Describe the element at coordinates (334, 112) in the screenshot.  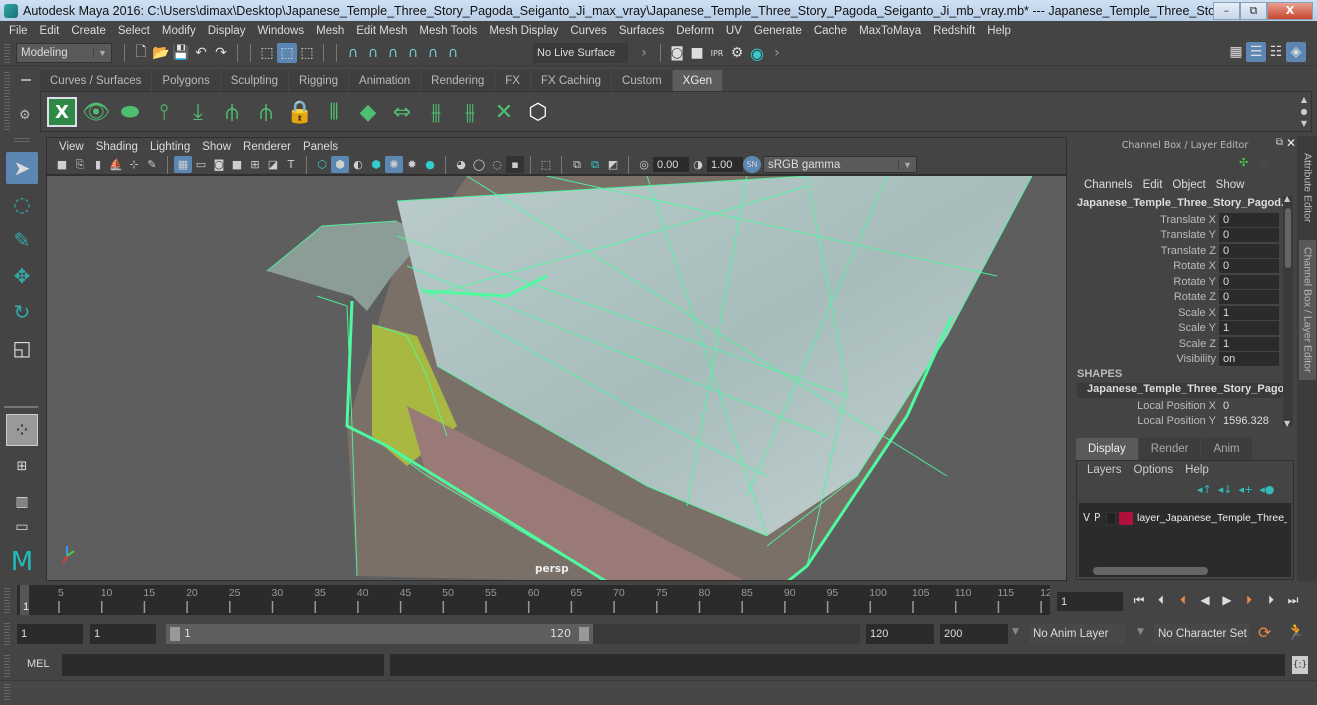
I see `split-guide-icon: ⫴` at that location.